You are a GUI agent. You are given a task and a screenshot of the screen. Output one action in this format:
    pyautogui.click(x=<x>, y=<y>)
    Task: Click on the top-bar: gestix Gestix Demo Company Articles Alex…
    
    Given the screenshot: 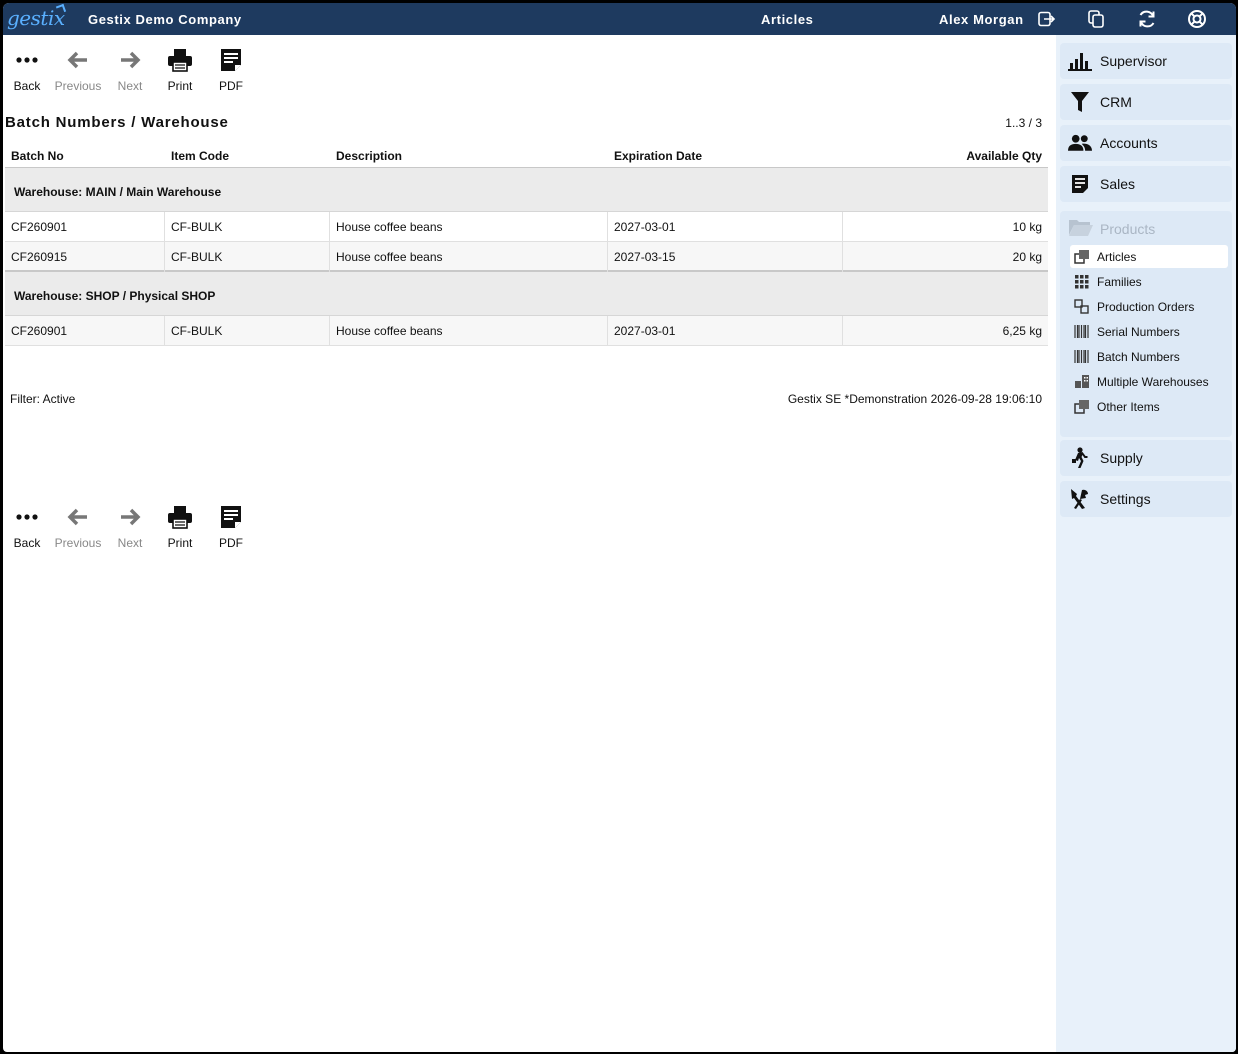 What is the action you would take?
    pyautogui.click(x=619, y=19)
    